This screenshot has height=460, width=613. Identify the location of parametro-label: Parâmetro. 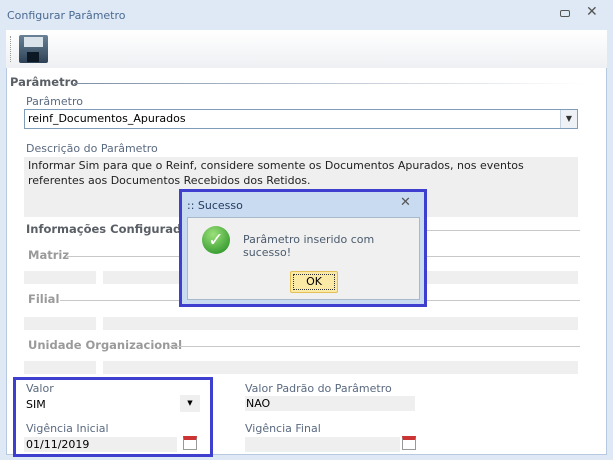
(54, 101).